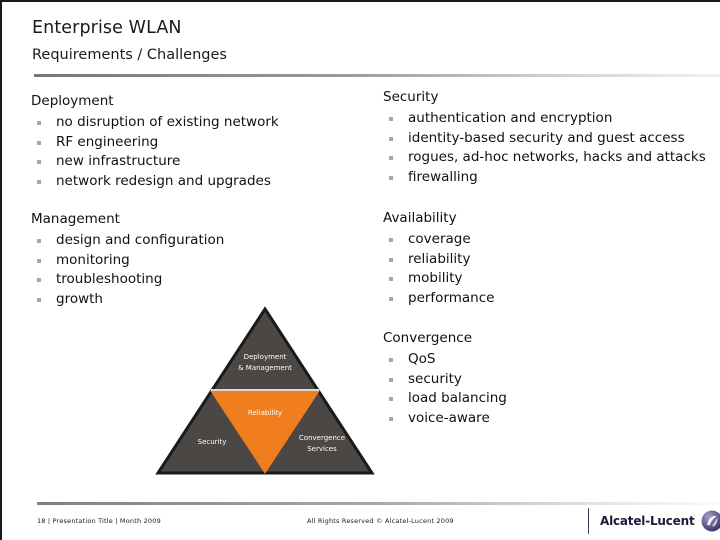  Describe the element at coordinates (548, 419) in the screenshot. I see `list-item: voice-aware` at that location.